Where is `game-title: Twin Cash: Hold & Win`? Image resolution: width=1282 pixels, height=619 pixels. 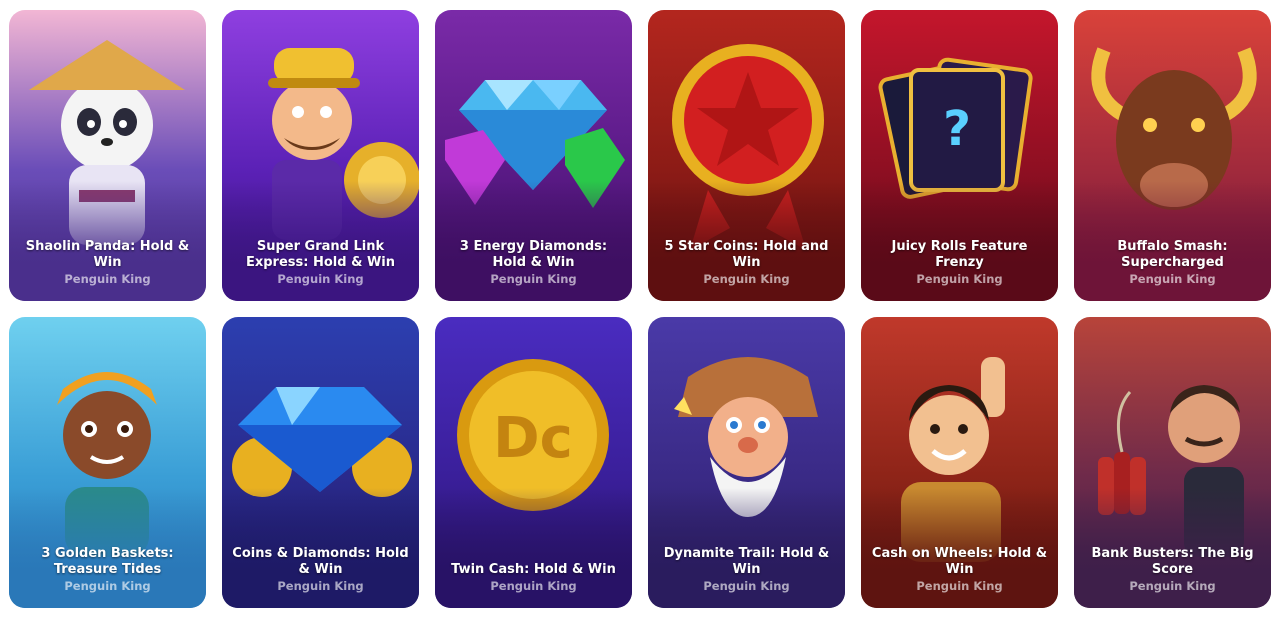 game-title: Twin Cash: Hold & Win is located at coordinates (533, 569).